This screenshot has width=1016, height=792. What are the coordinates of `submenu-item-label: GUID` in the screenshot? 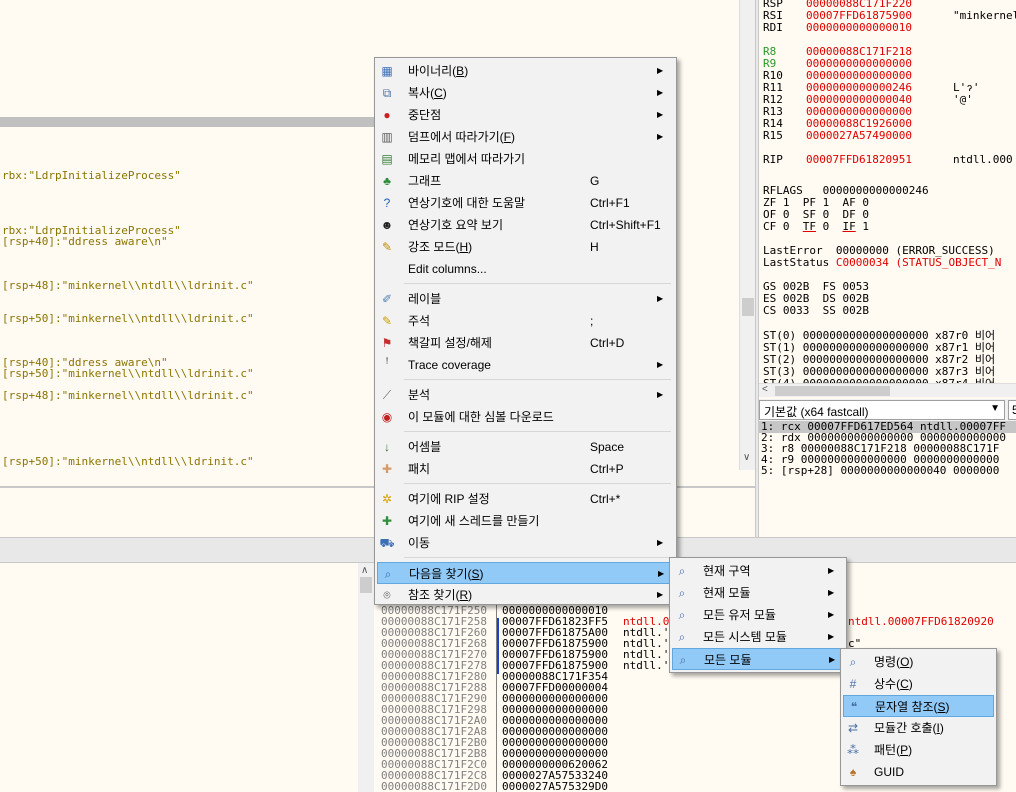 It's located at (889, 772).